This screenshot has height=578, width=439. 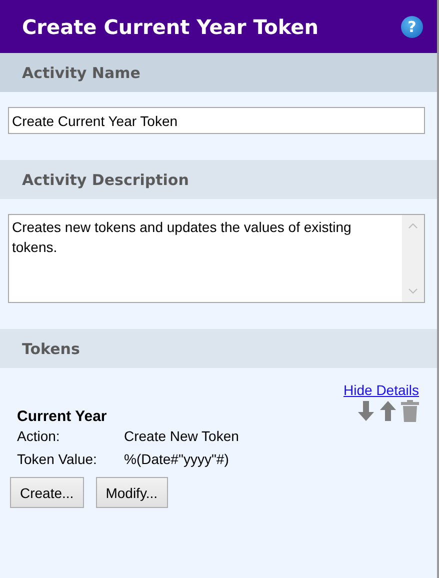 What do you see at coordinates (57, 459) in the screenshot?
I see `detail-label: Token Value:` at bounding box center [57, 459].